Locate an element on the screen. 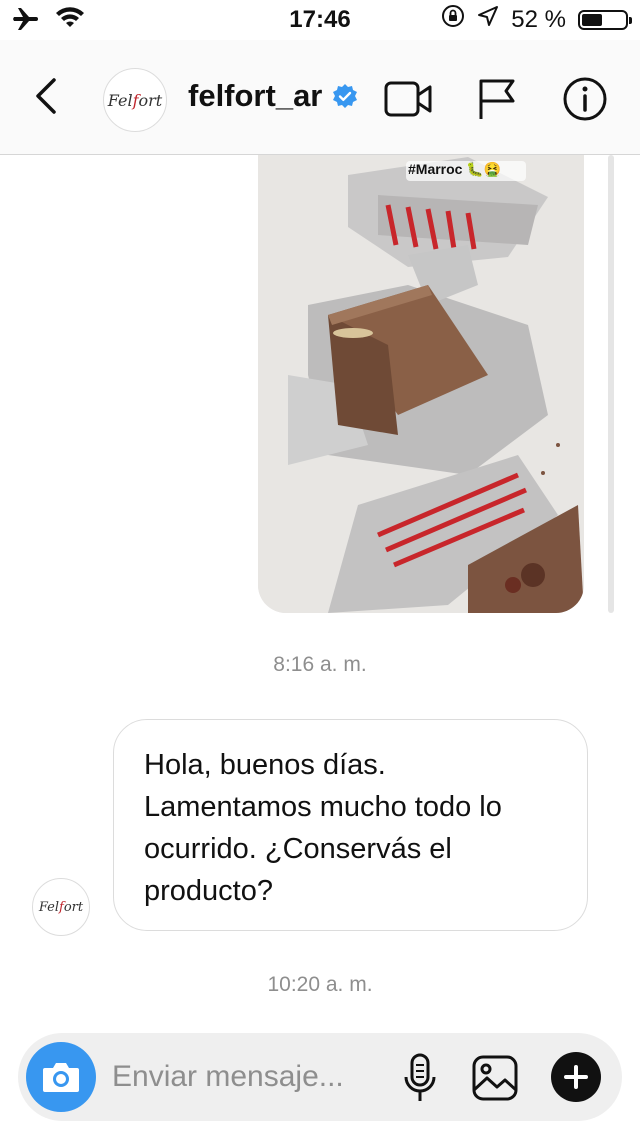 The width and height of the screenshot is (640, 1136). scrollbar is located at coordinates (611, 384).